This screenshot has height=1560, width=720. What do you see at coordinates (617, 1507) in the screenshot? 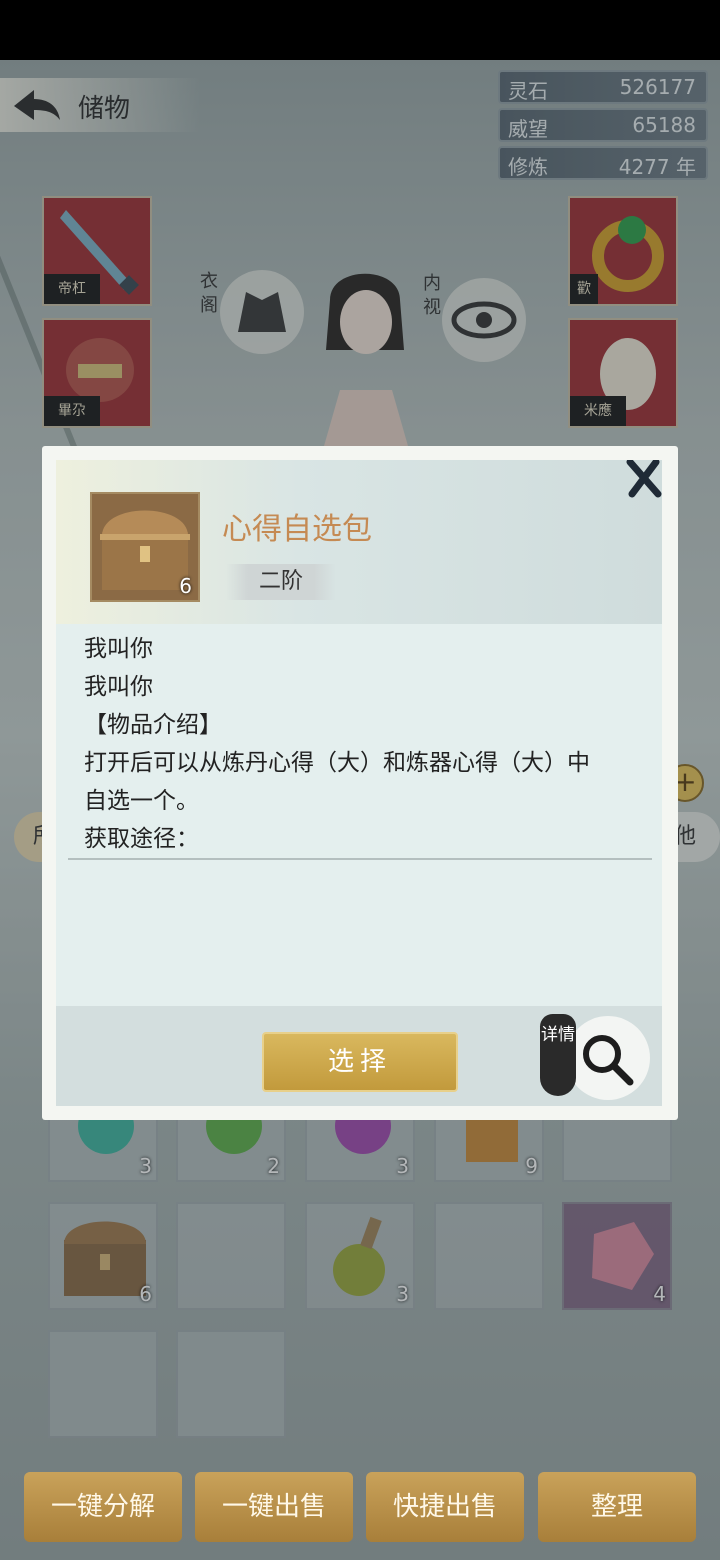
I see `arrange-button: 整理` at bounding box center [617, 1507].